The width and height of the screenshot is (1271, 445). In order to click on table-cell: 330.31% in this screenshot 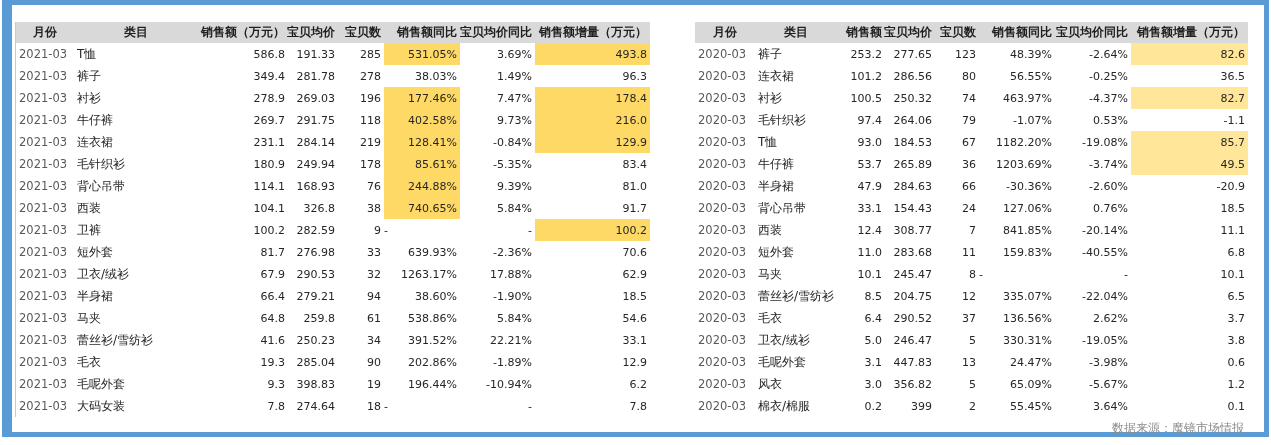, I will do `click(1027, 340)`.